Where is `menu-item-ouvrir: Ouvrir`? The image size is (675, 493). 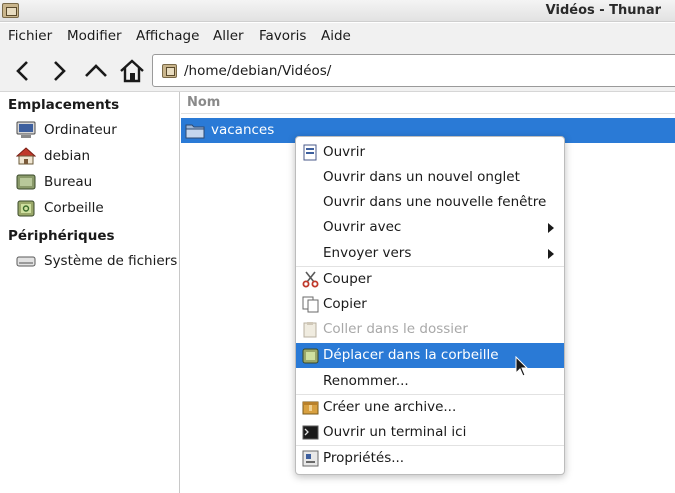 menu-item-ouvrir: Ouvrir is located at coordinates (430, 152).